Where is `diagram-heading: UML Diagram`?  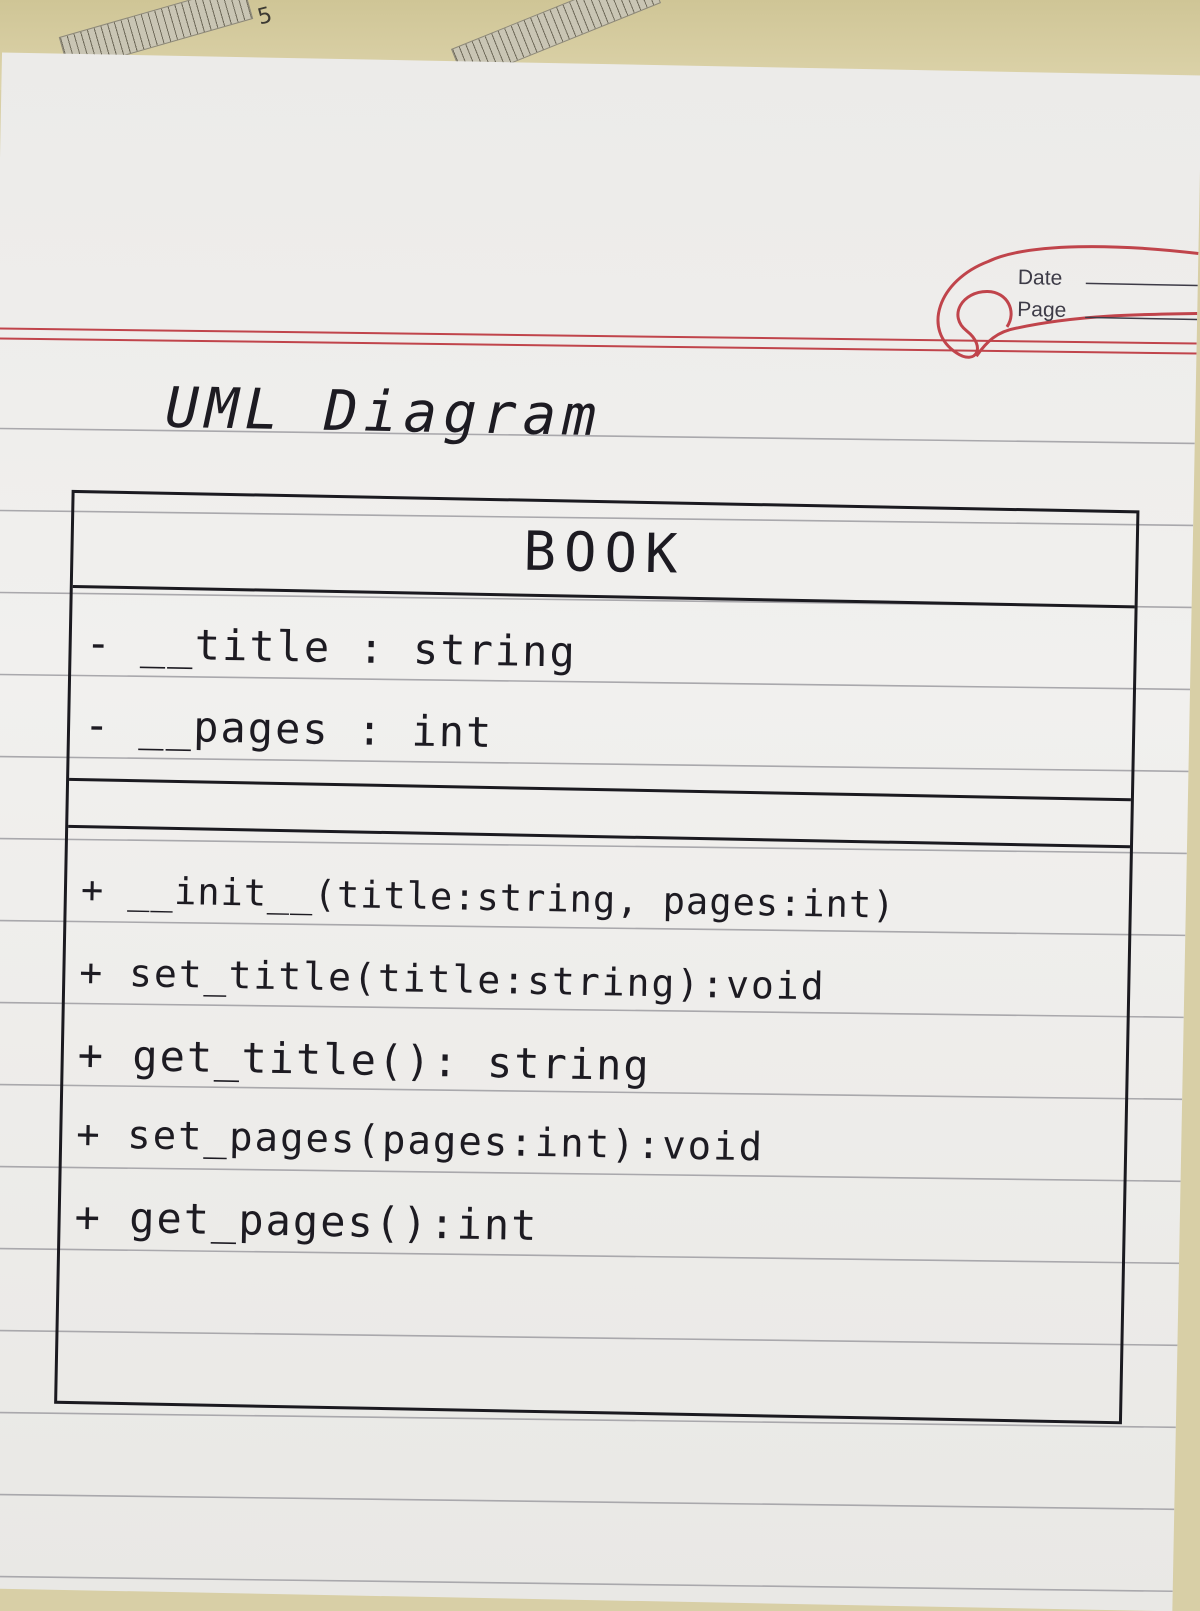 diagram-heading: UML Diagram is located at coordinates (383, 412).